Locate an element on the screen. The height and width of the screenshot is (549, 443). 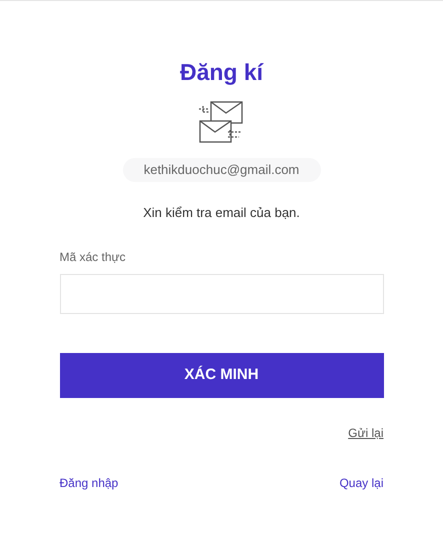
verify-button: XÁC MINH is located at coordinates (222, 375).